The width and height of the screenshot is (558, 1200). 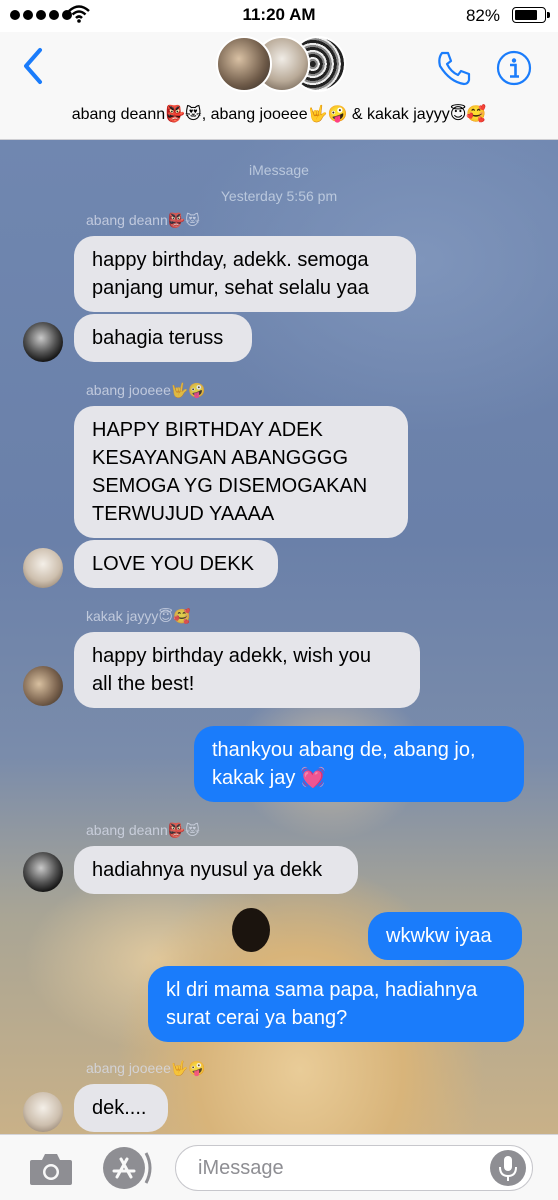 I want to click on message-input: iMessage, so click(x=354, y=1168).